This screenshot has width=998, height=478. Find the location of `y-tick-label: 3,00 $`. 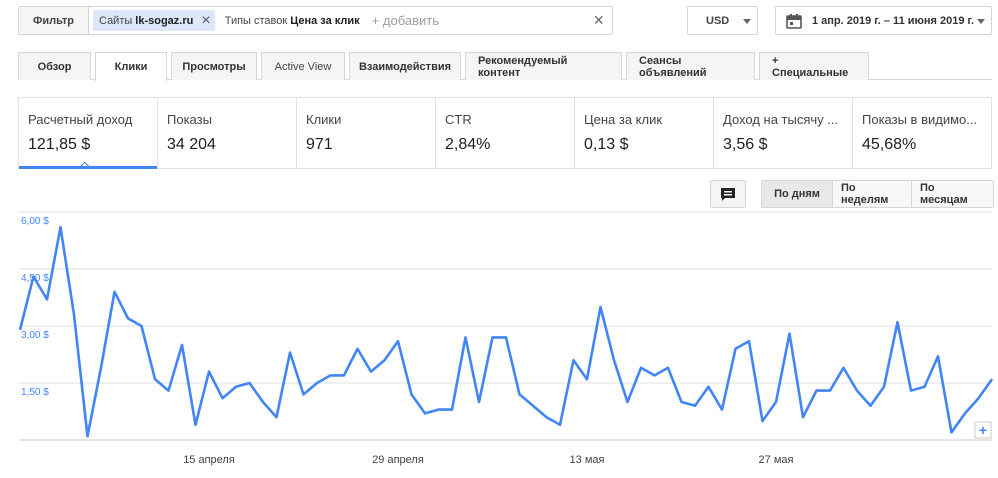

y-tick-label: 3,00 $ is located at coordinates (35, 335).